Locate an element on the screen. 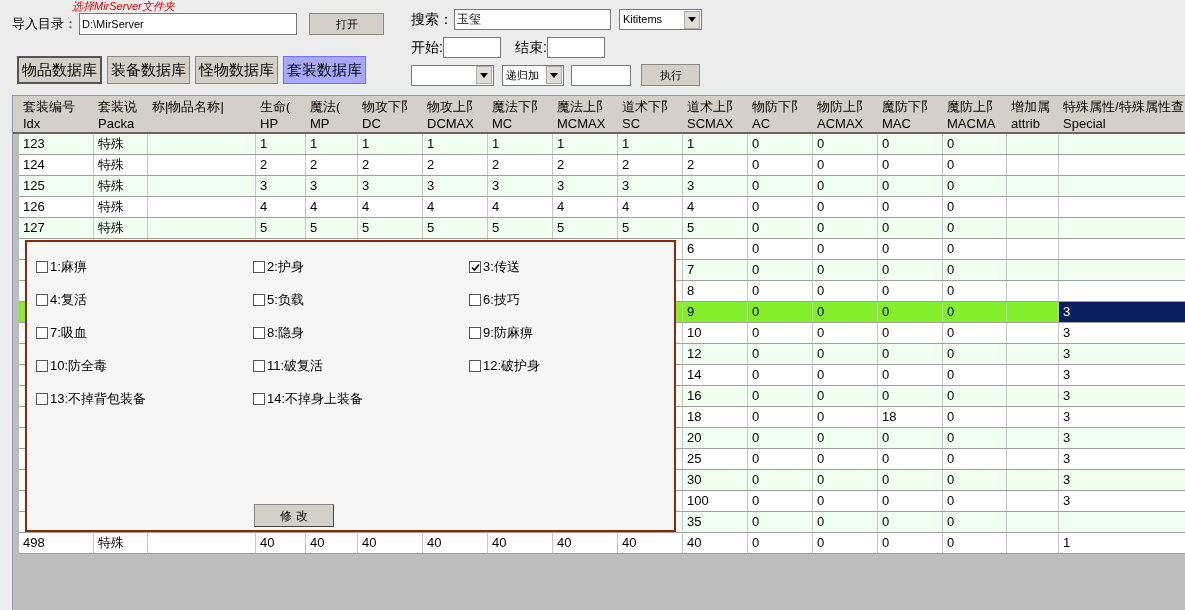 Image resolution: width=1185 pixels, height=610 pixels. column-header: 魔法上阝 MCMAX is located at coordinates (585, 114).